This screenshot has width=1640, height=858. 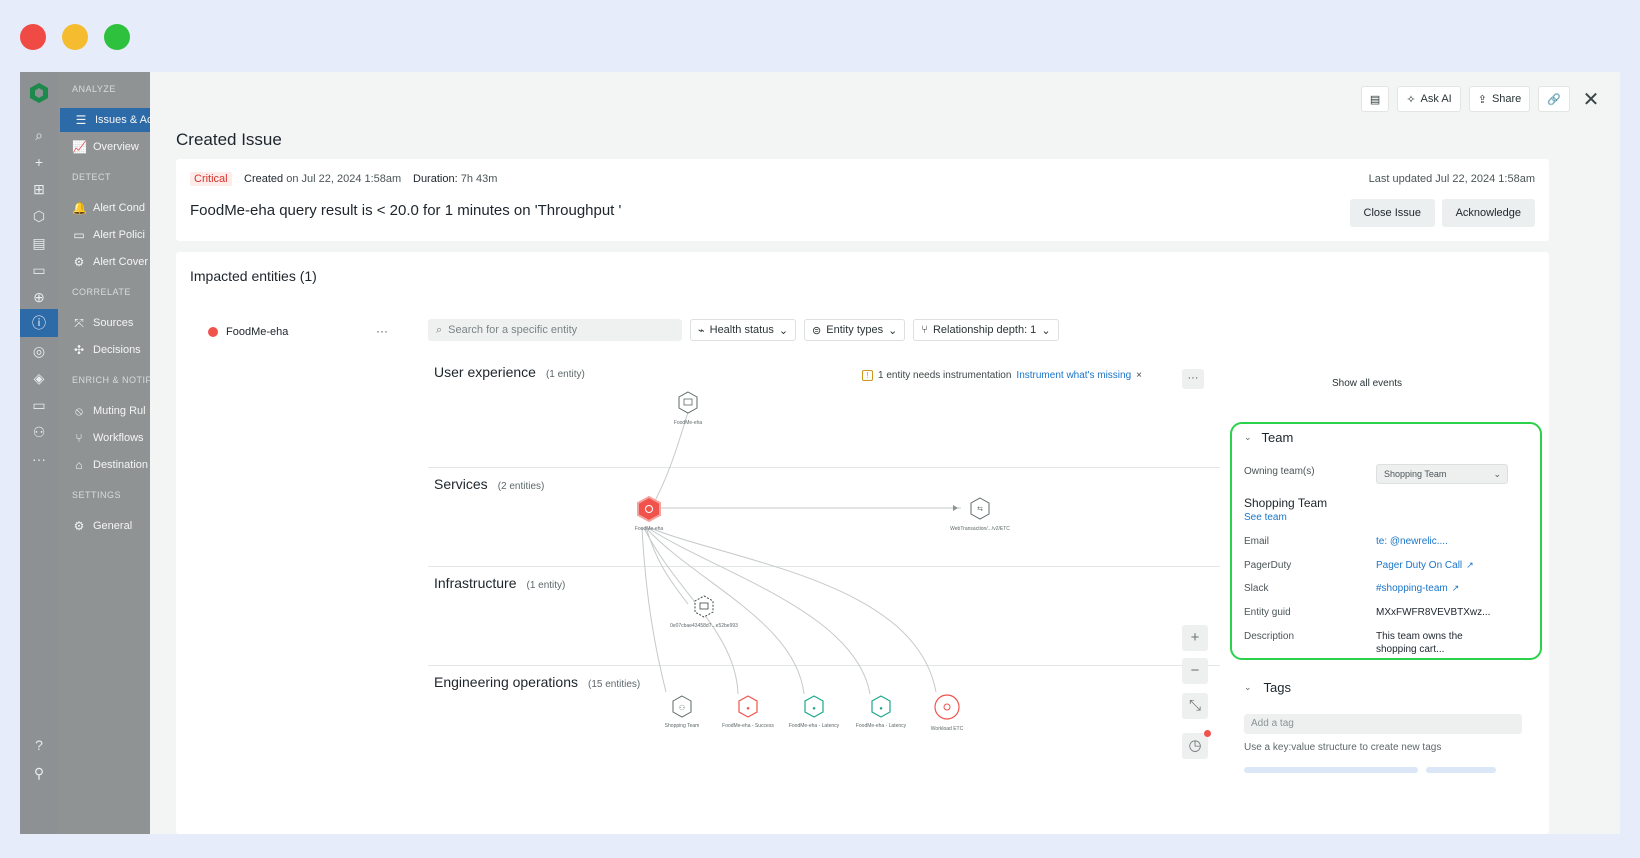 I want to click on map-options-button: ···, so click(x=1193, y=379).